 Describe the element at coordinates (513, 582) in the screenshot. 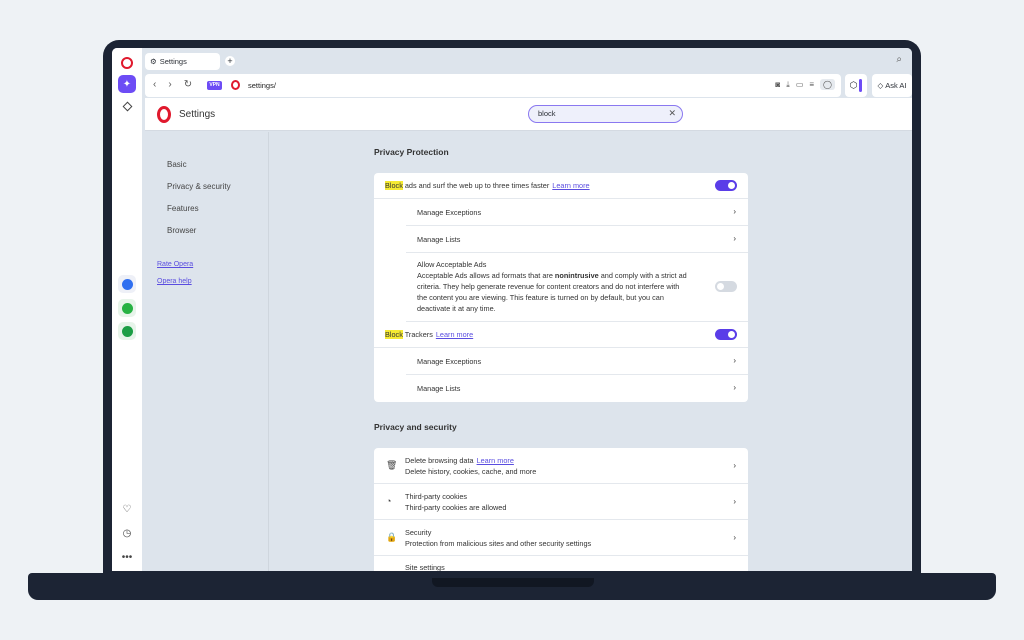

I see `laptop-notch` at that location.